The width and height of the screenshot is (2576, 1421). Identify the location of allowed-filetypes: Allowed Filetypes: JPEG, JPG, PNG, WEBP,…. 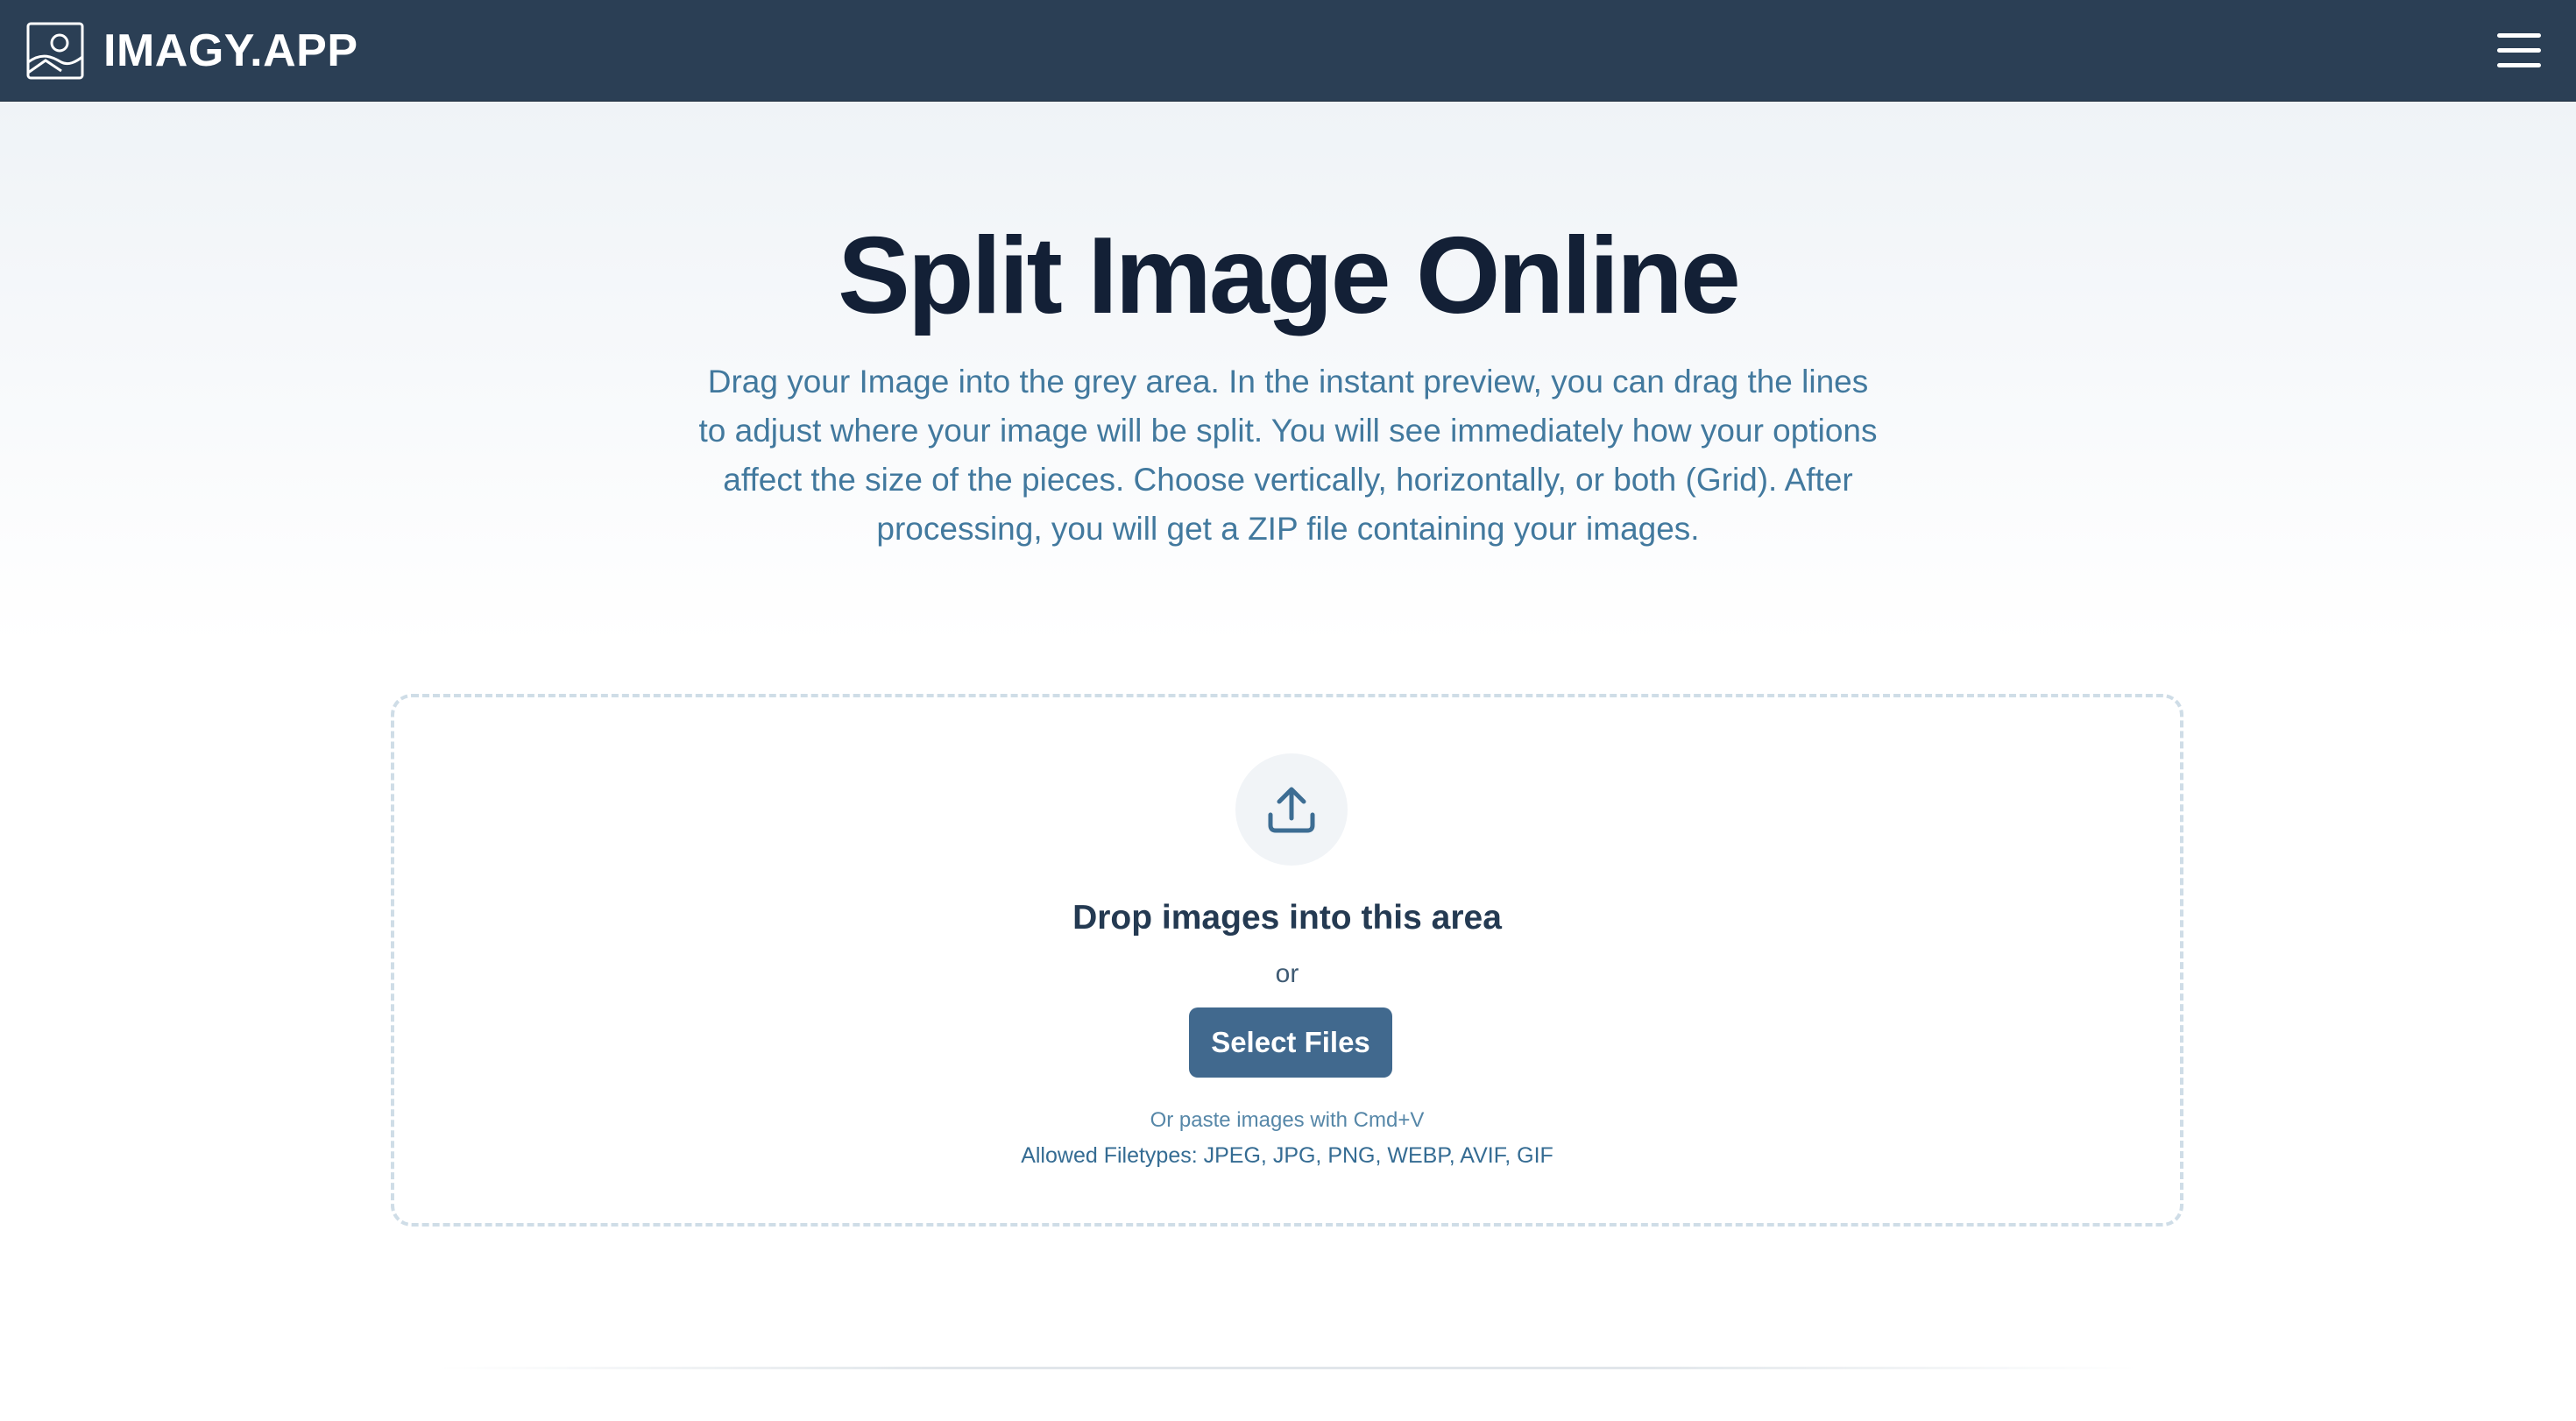
(1287, 1155).